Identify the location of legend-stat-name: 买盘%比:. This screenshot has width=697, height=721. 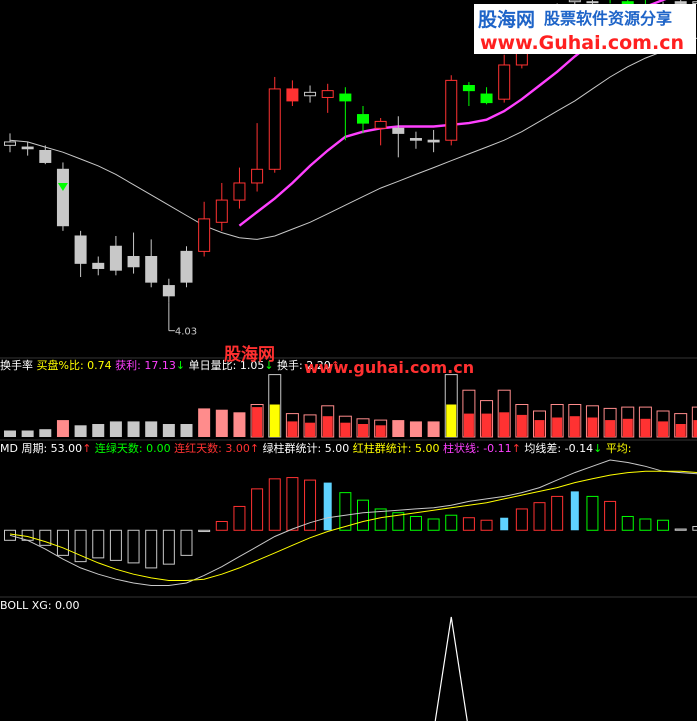
(60, 365).